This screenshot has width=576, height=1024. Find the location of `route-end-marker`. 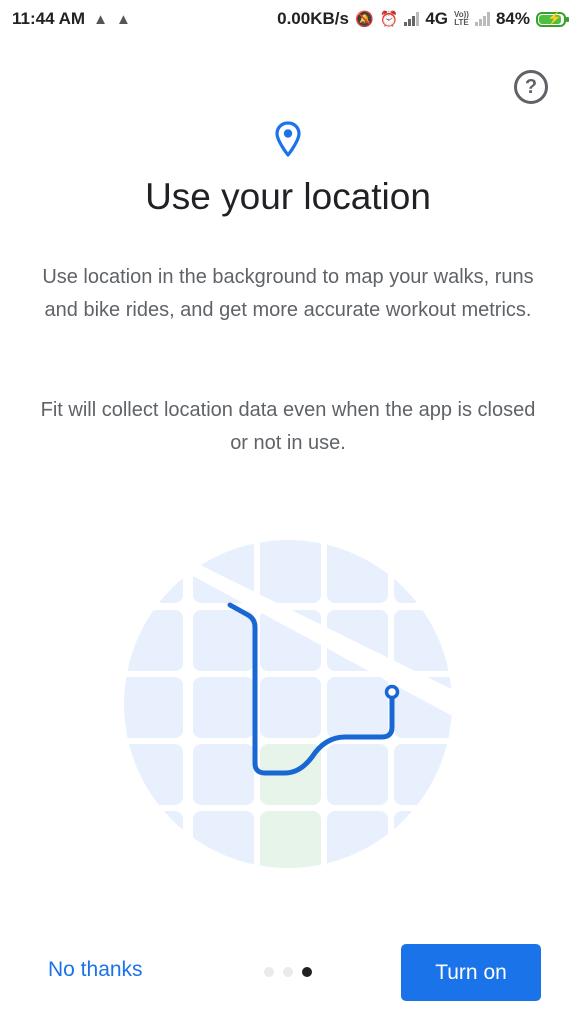

route-end-marker is located at coordinates (392, 692).